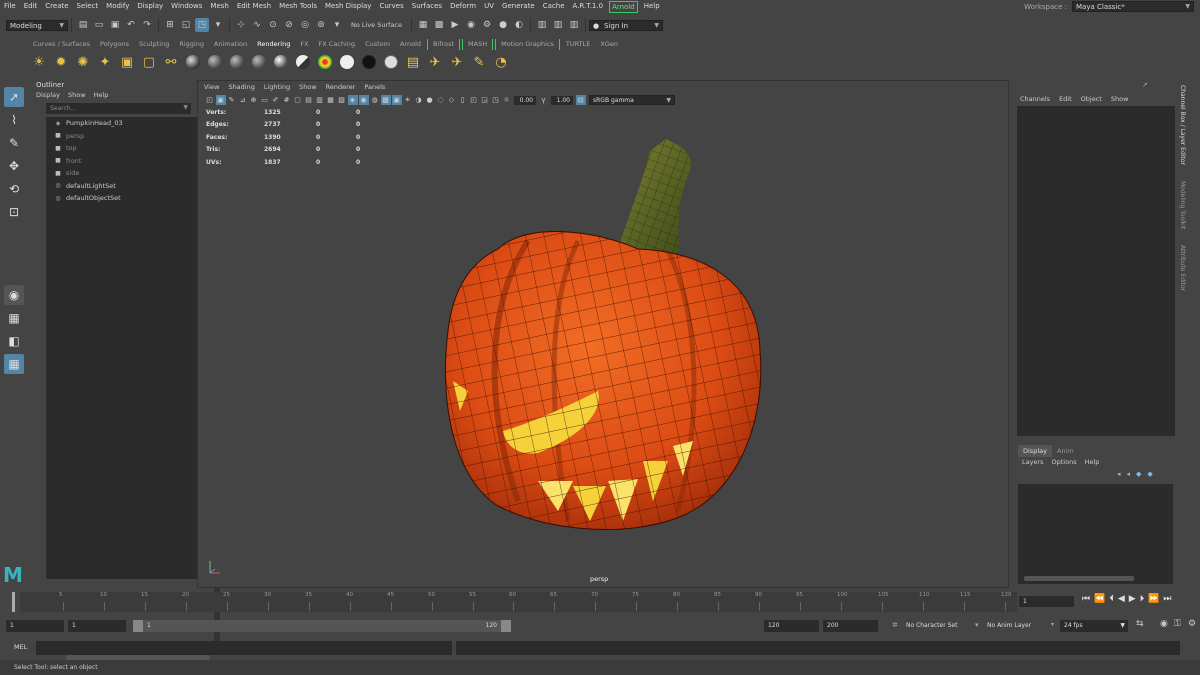 This screenshot has height=675, width=1200. Describe the element at coordinates (215, 62) in the screenshot. I see `lambert-material-icon` at that location.